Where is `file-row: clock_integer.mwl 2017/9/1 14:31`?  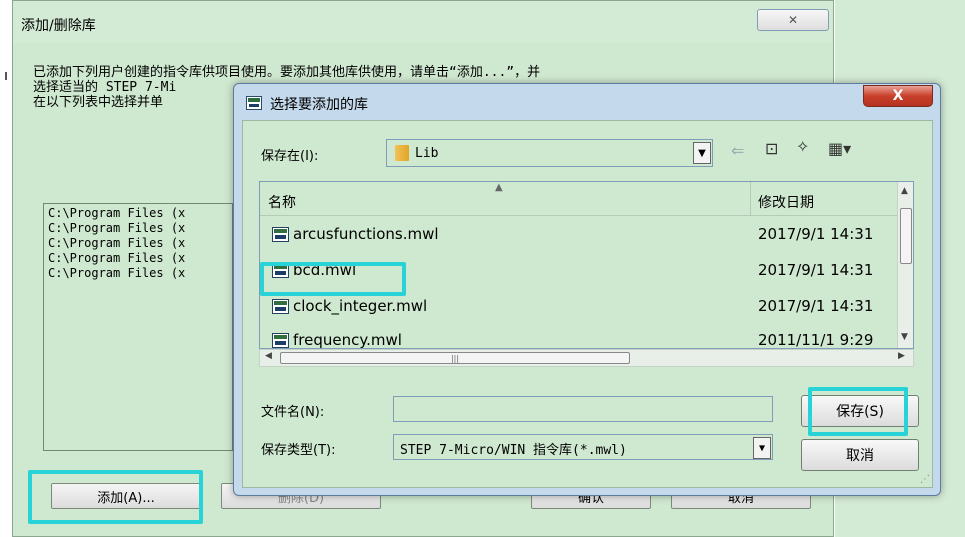 file-row: clock_integer.mwl 2017/9/1 14:31 is located at coordinates (578, 306).